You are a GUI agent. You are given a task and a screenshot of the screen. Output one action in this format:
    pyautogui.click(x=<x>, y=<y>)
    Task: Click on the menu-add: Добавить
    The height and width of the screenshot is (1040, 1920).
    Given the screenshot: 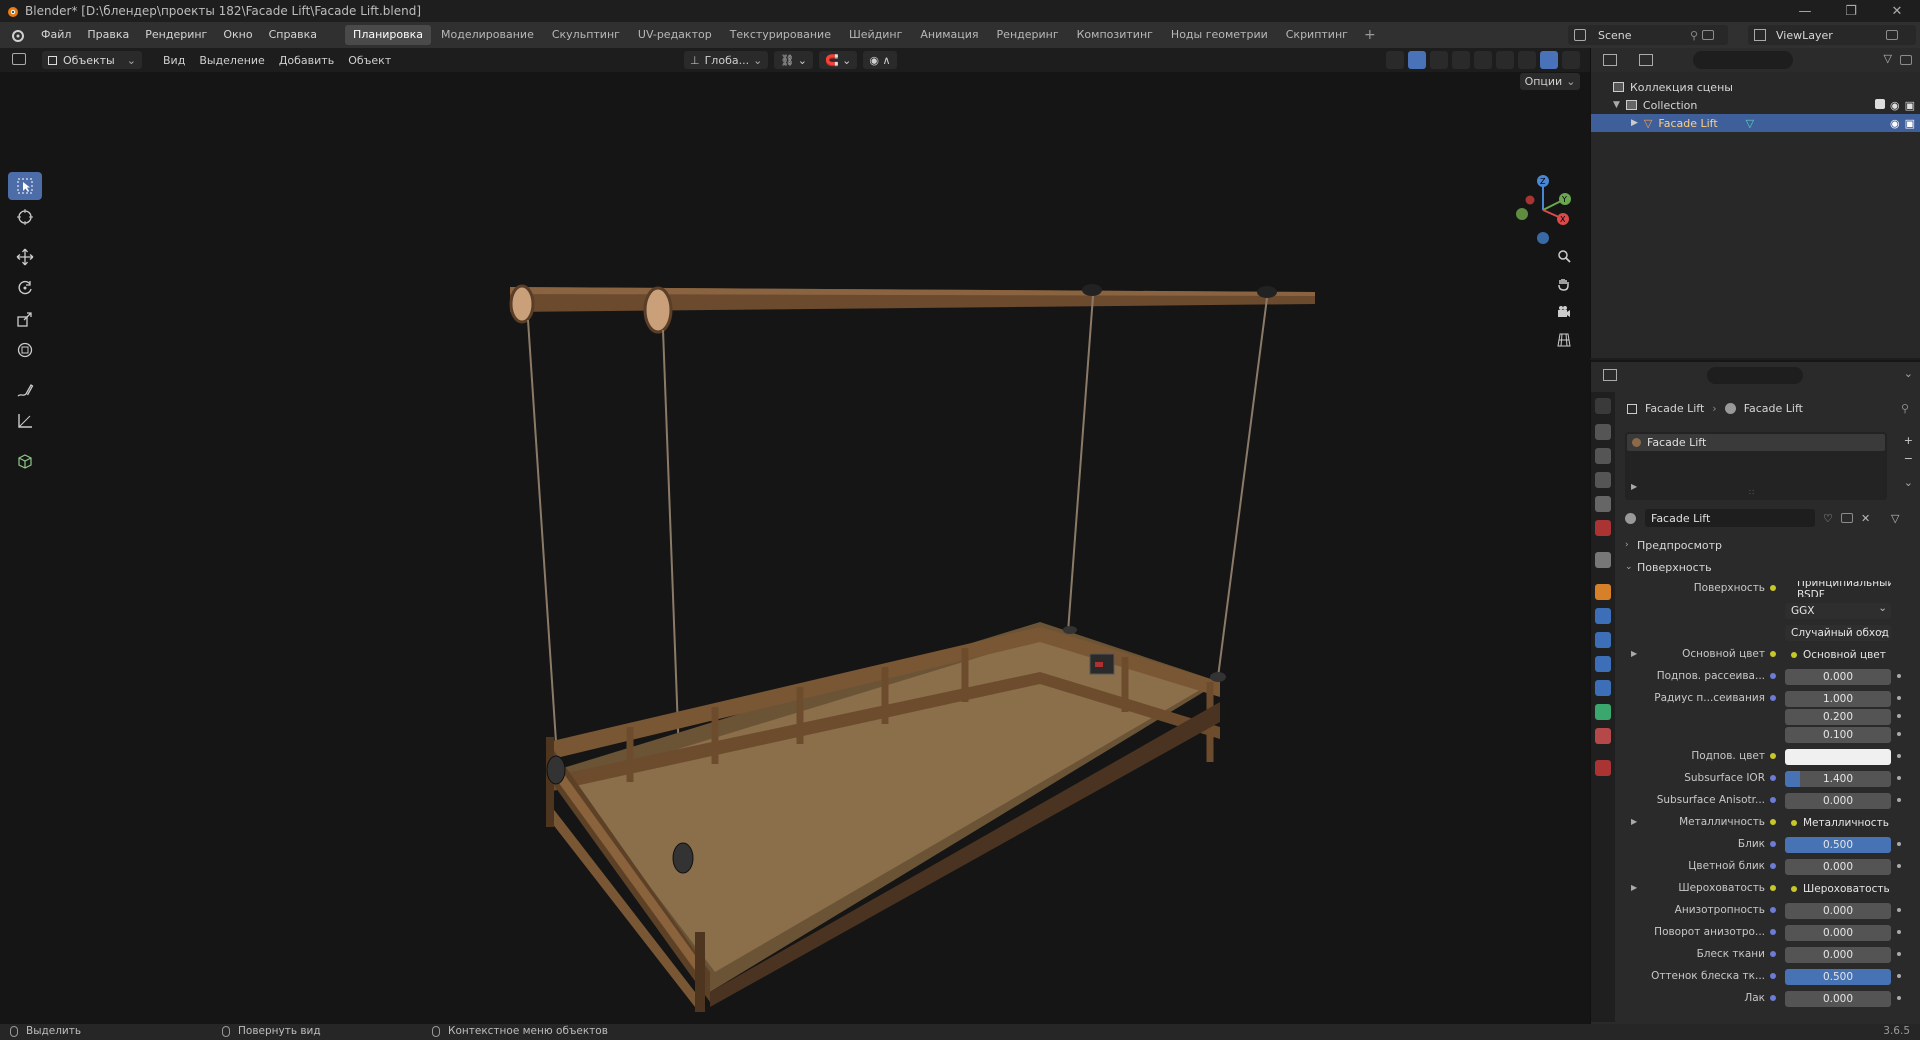 What is the action you would take?
    pyautogui.click(x=306, y=60)
    